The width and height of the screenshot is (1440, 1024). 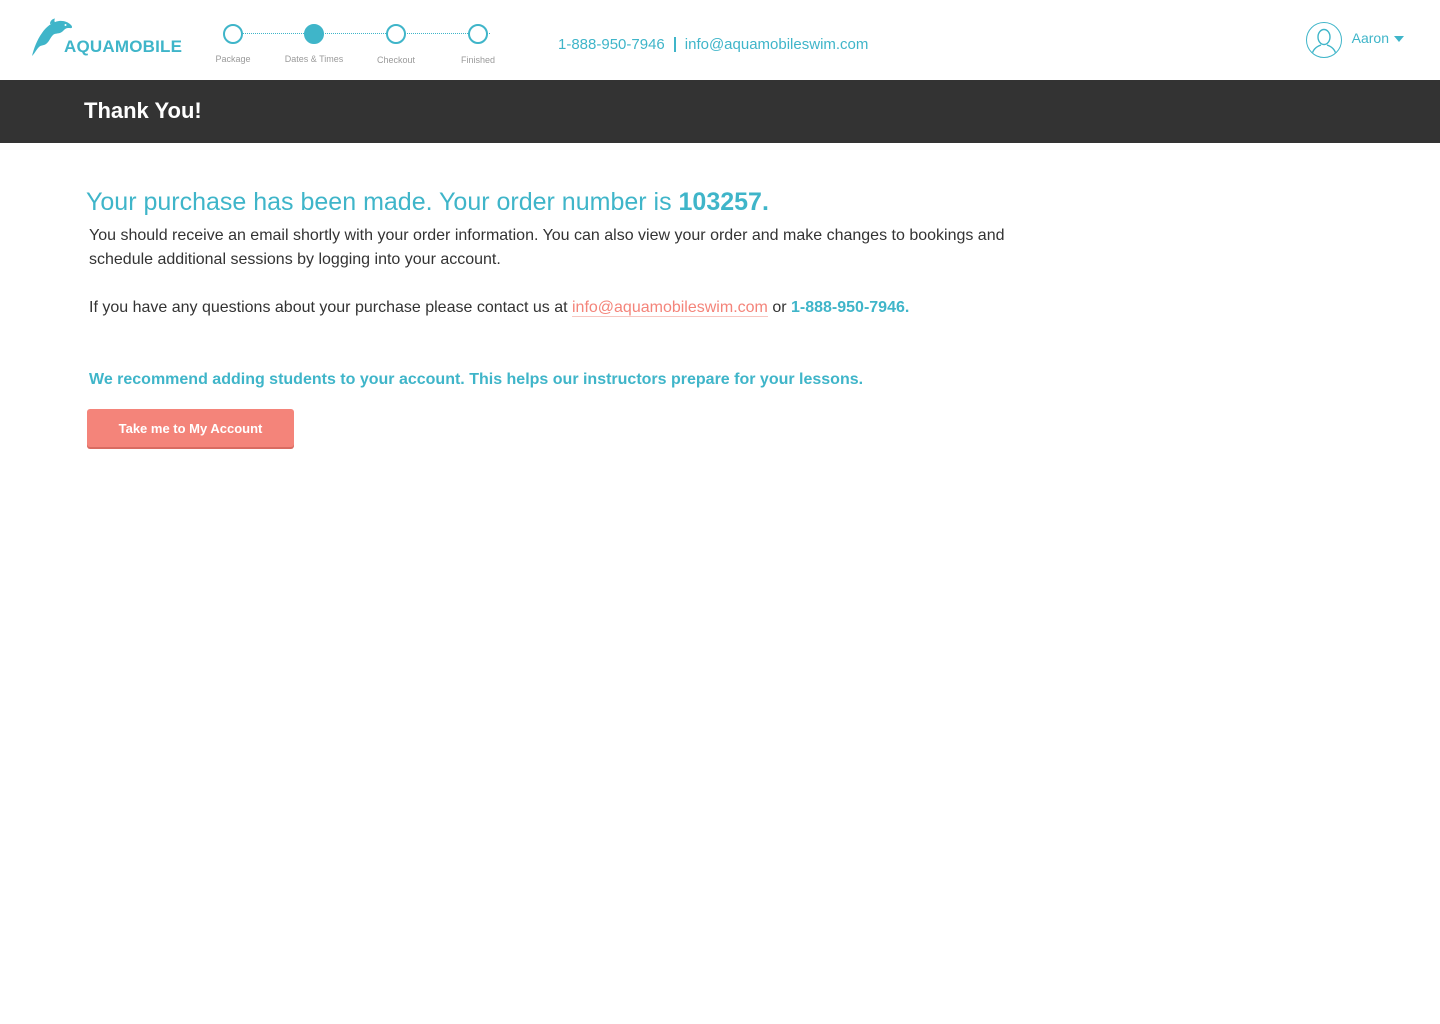 I want to click on step-package-label: Package, so click(x=233, y=59).